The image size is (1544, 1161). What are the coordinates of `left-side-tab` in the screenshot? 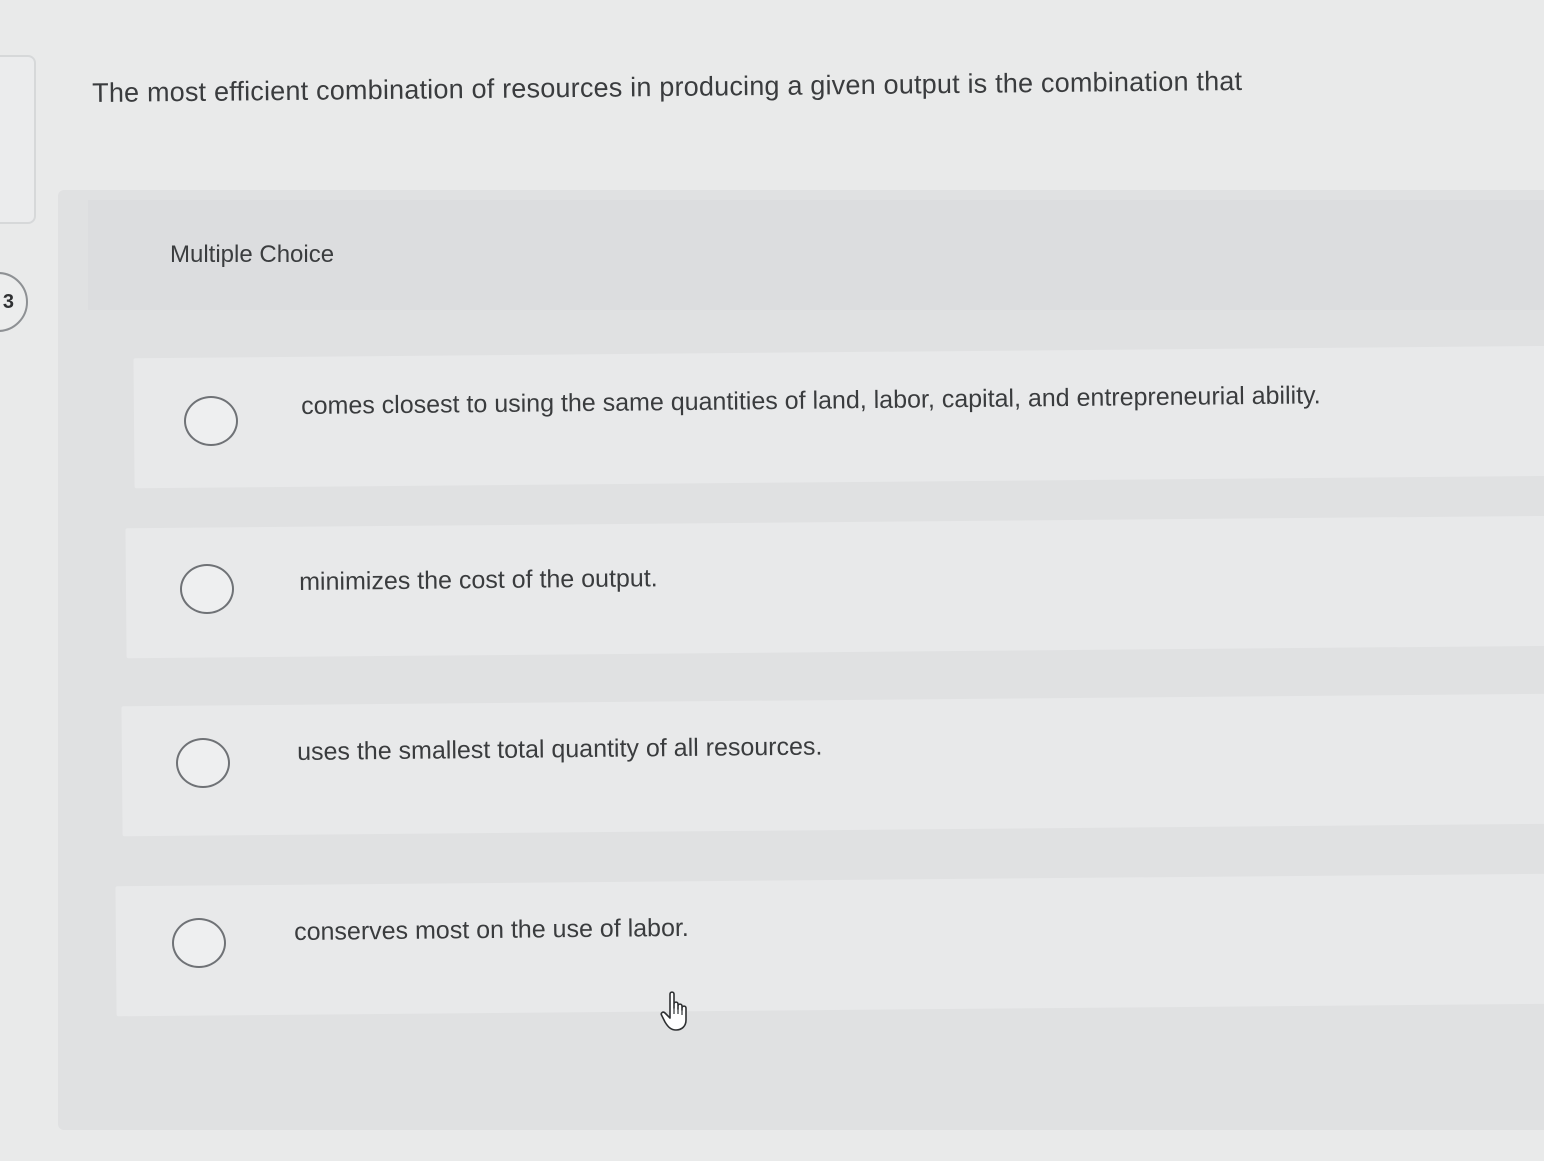 It's located at (18, 139).